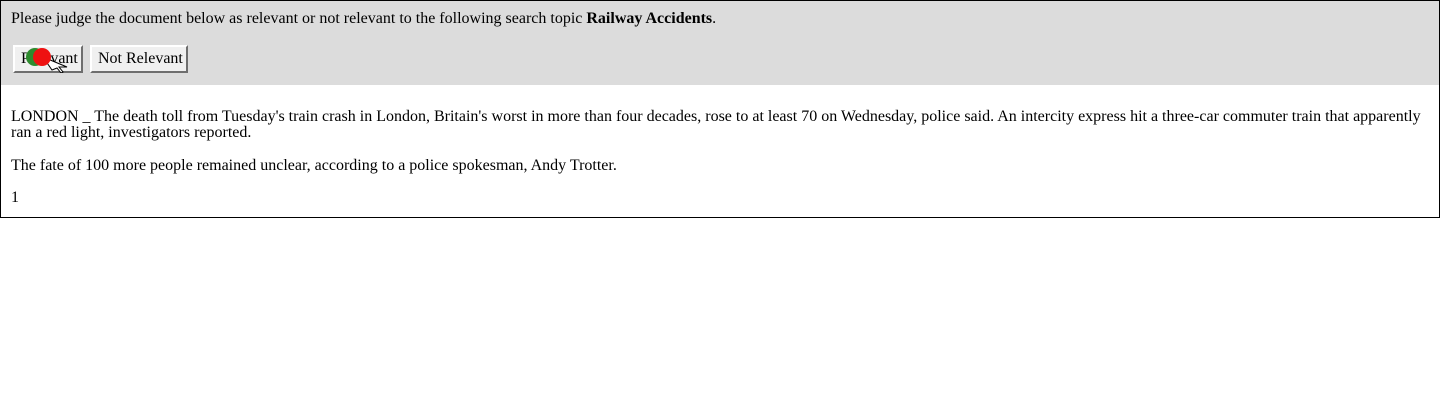 The height and width of the screenshot is (400, 1440). I want to click on page-number: 1, so click(15, 197).